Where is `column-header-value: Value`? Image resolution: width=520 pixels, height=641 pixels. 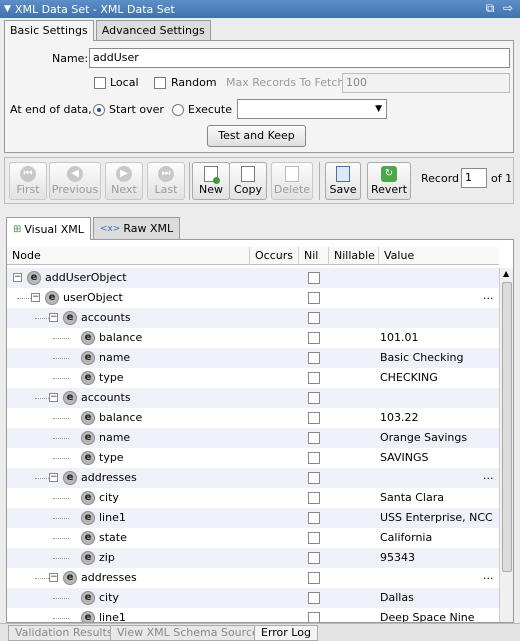 column-header-value: Value is located at coordinates (439, 256).